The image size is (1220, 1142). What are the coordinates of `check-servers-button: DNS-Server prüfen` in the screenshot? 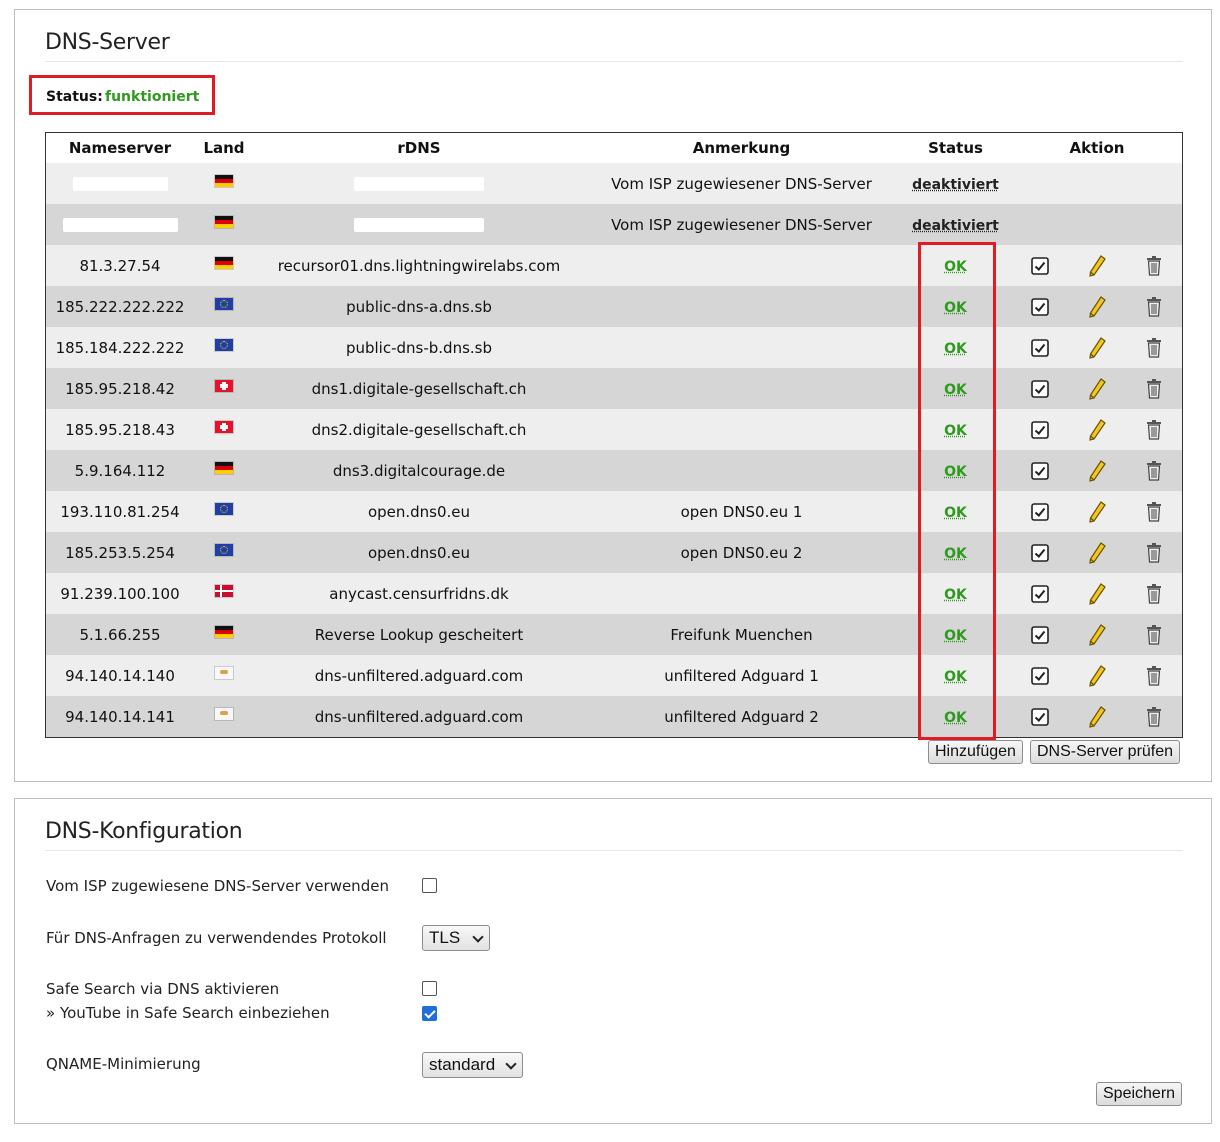 It's located at (1105, 752).